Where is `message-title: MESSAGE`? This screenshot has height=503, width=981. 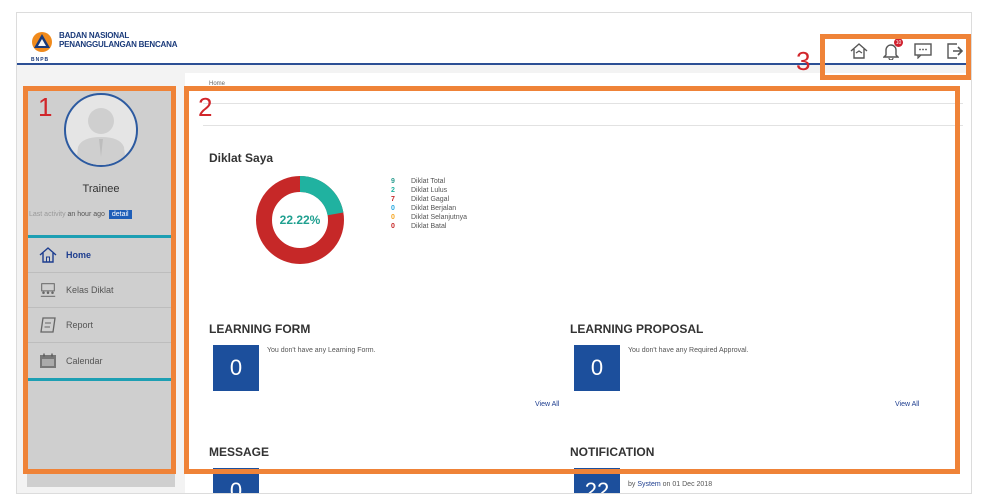 message-title: MESSAGE is located at coordinates (239, 452).